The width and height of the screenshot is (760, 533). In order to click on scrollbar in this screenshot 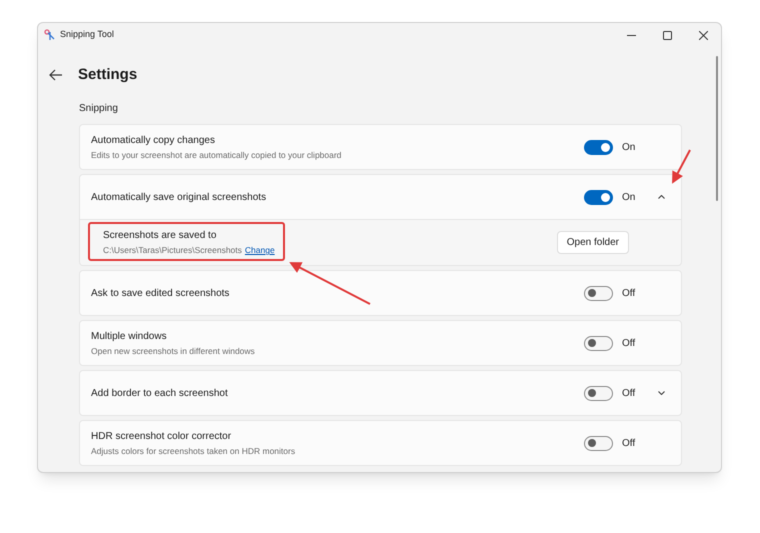, I will do `click(717, 128)`.